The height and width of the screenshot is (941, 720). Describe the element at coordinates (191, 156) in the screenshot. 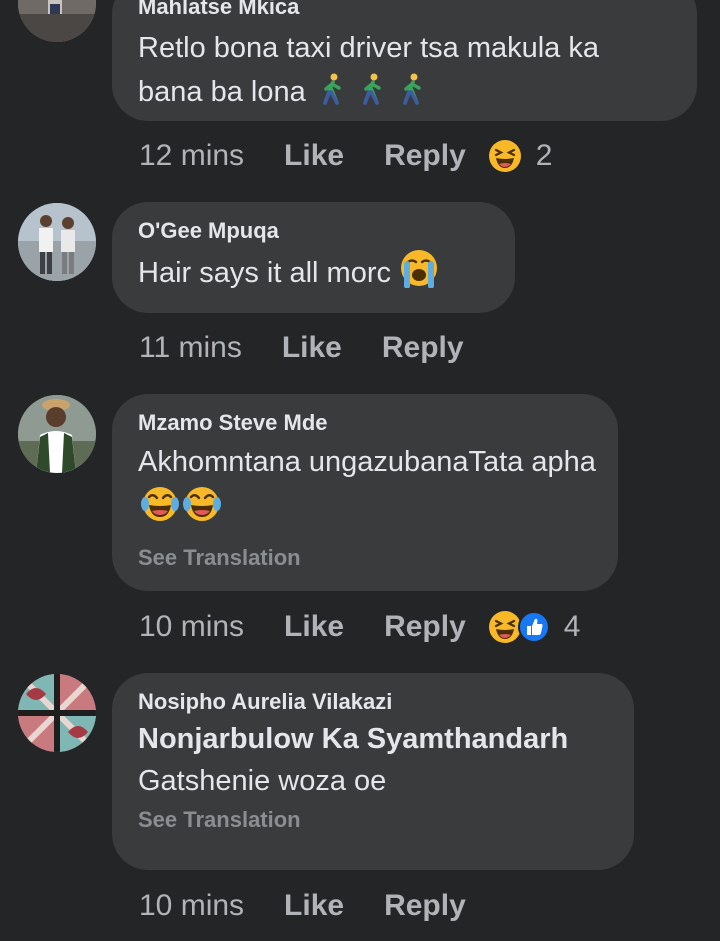

I see `comment-timestamp: 12 mins` at that location.